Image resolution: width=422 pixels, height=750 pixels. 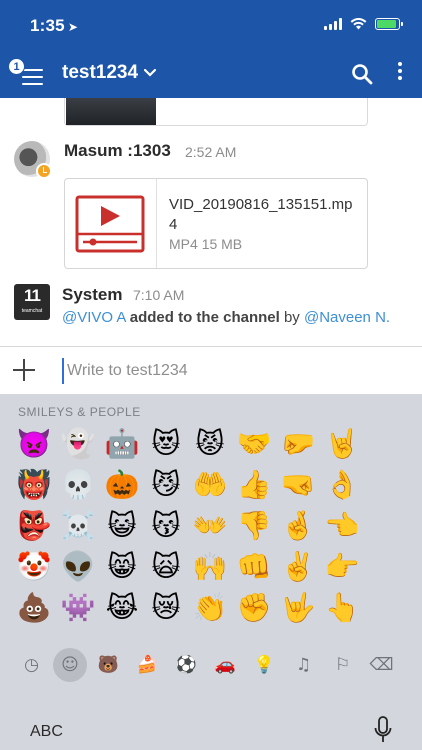 What do you see at coordinates (78, 443) in the screenshot?
I see `emoji-key: 👻` at bounding box center [78, 443].